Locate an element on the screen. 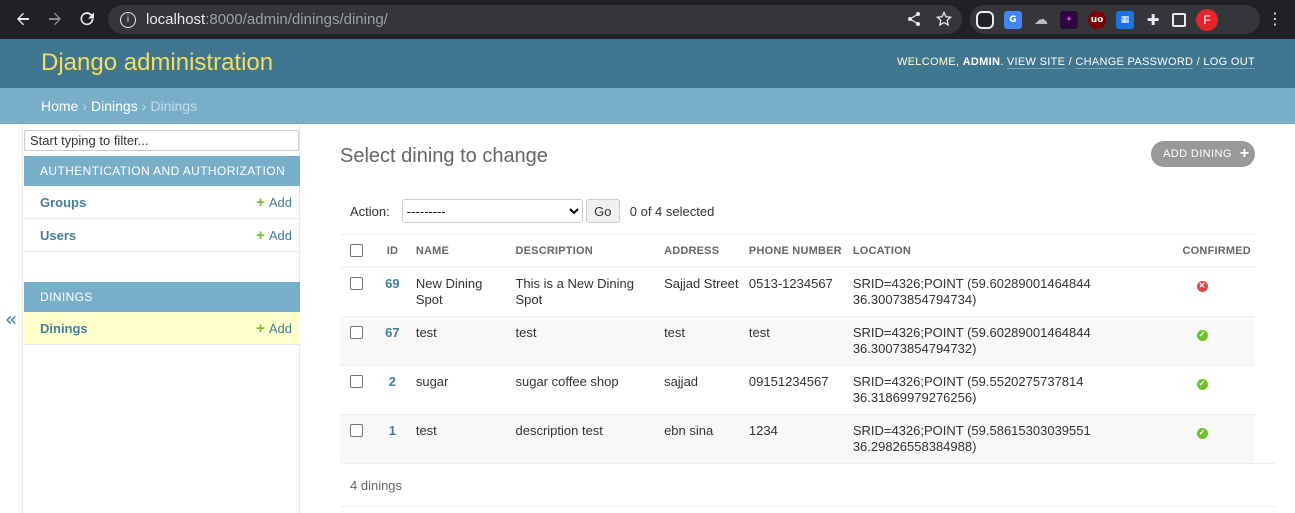 Image resolution: width=1295 pixels, height=513 pixels. sidebar-item-label: Groups is located at coordinates (63, 202).